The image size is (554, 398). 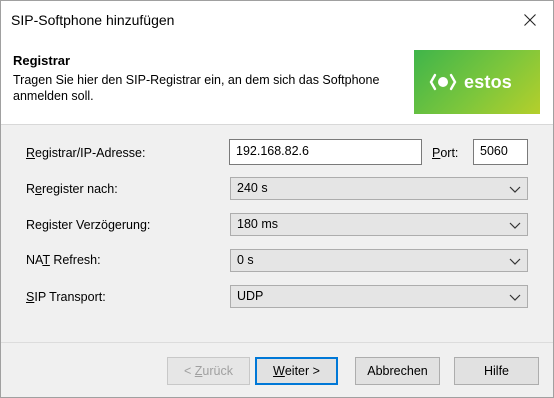 I want to click on window-title: SIP-Softphone hinzufügen, so click(x=93, y=20).